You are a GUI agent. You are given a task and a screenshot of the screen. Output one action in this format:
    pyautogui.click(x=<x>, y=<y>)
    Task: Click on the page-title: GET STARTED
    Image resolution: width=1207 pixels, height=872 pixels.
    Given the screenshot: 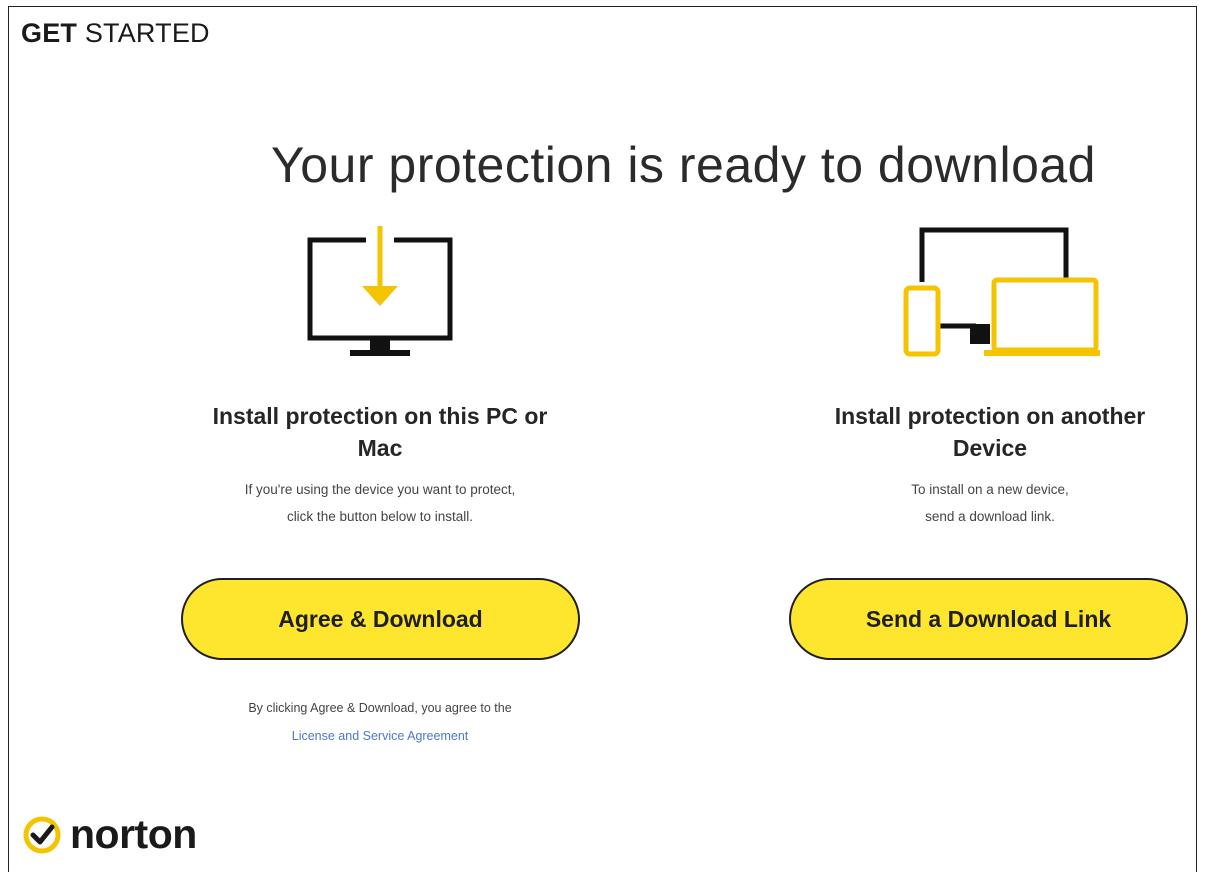 What is the action you would take?
    pyautogui.click(x=115, y=33)
    